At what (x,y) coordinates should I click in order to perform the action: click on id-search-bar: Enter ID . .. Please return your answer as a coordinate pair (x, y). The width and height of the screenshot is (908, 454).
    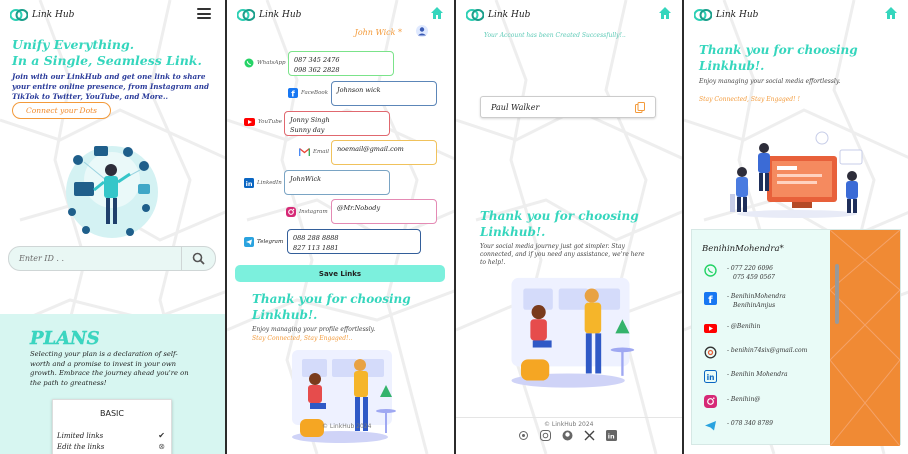
    Looking at the image, I should click on (112, 258).